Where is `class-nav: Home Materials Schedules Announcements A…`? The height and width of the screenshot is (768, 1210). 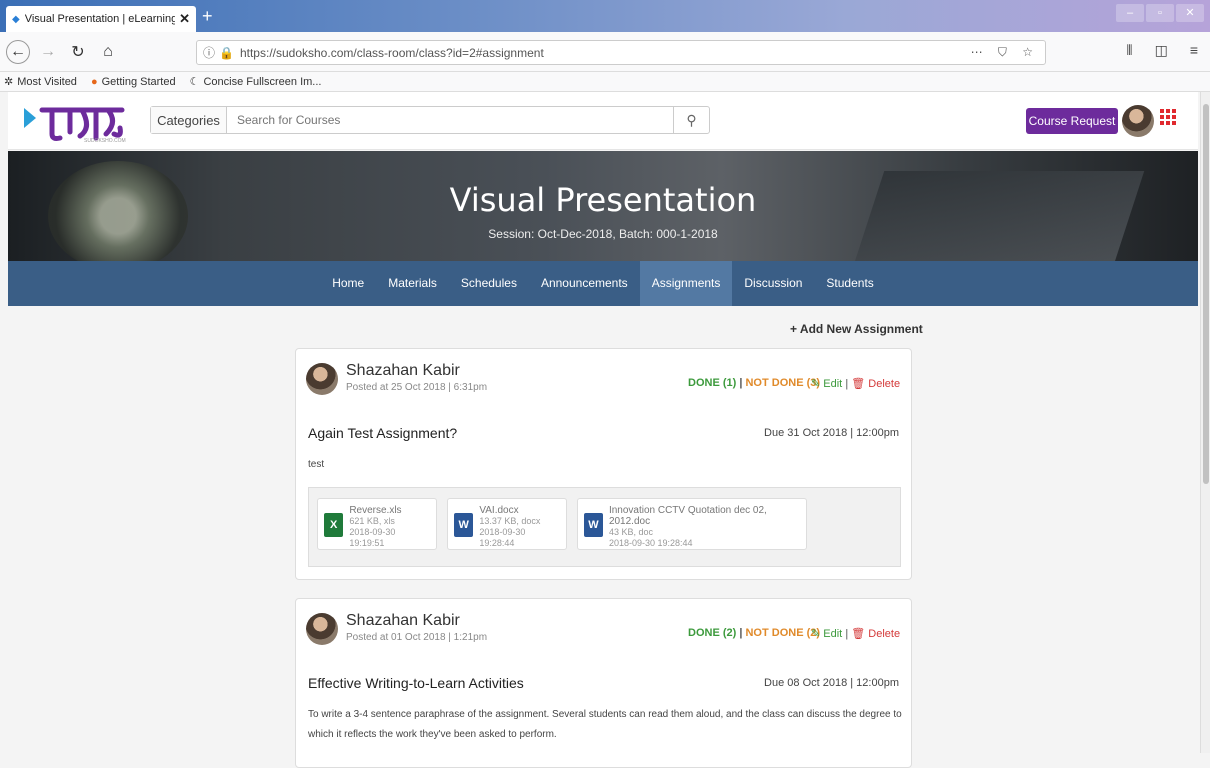 class-nav: Home Materials Schedules Announcements A… is located at coordinates (603, 283).